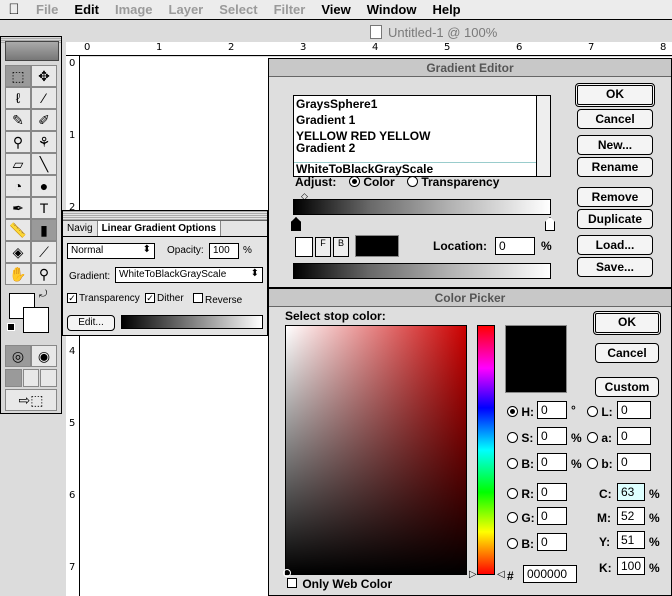  What do you see at coordinates (18, 142) in the screenshot?
I see `rubber-stamp-tool-icon: ⚲` at bounding box center [18, 142].